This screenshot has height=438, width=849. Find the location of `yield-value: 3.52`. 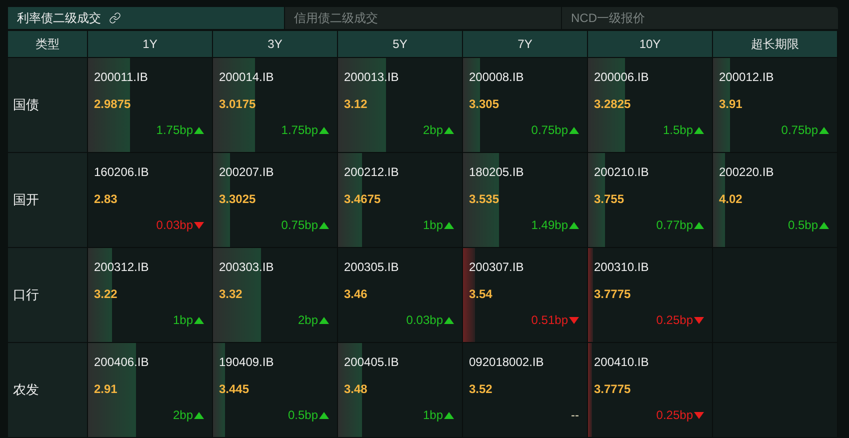

yield-value: 3.52 is located at coordinates (480, 389).